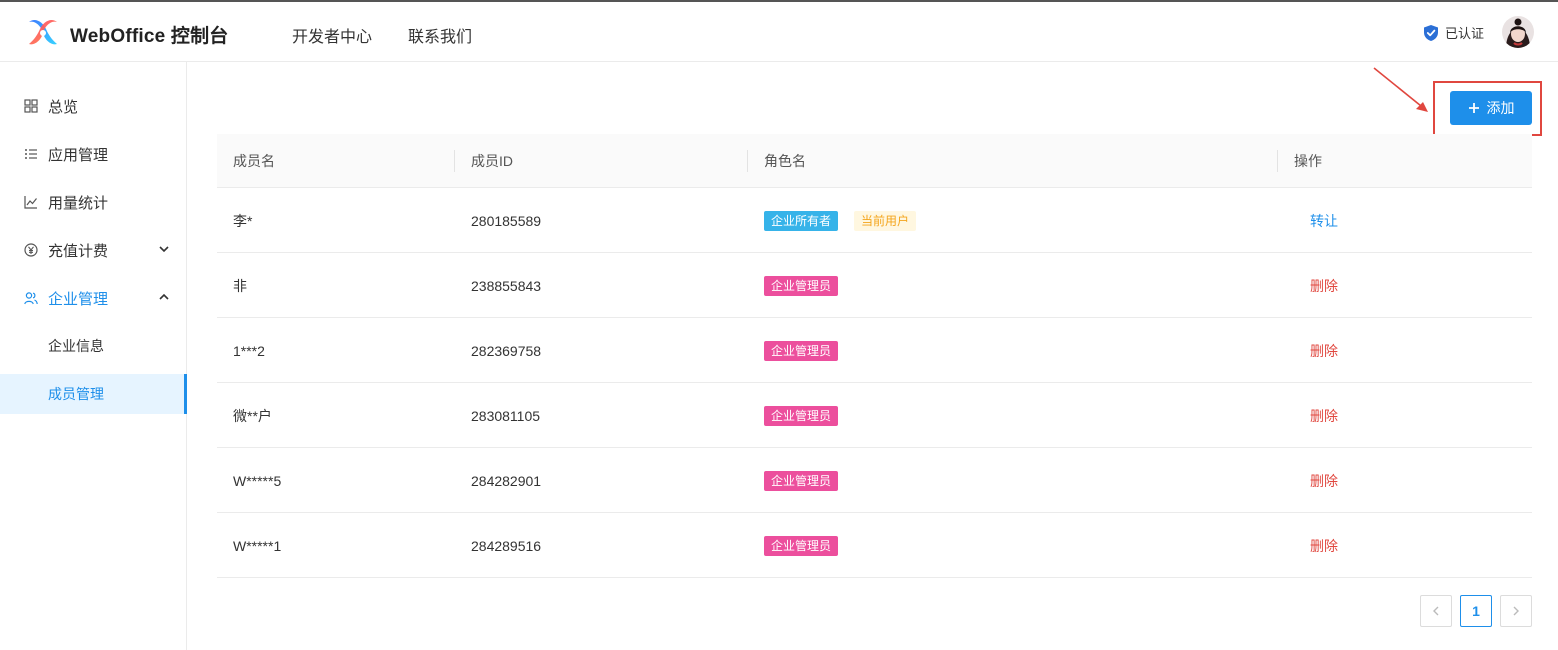 The image size is (1558, 650). I want to click on table-row: W*****5 284282901 企业管理员 删除, so click(874, 480).